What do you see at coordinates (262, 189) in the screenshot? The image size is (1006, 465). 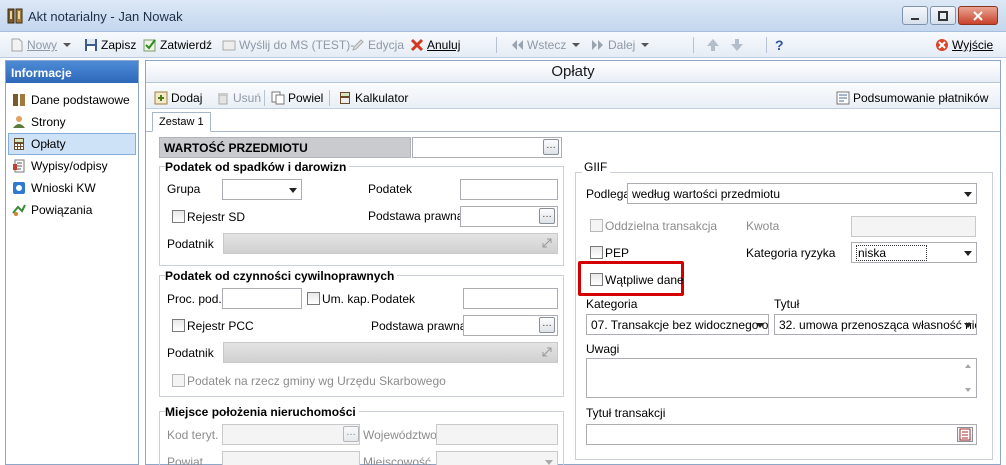 I see `group-select` at bounding box center [262, 189].